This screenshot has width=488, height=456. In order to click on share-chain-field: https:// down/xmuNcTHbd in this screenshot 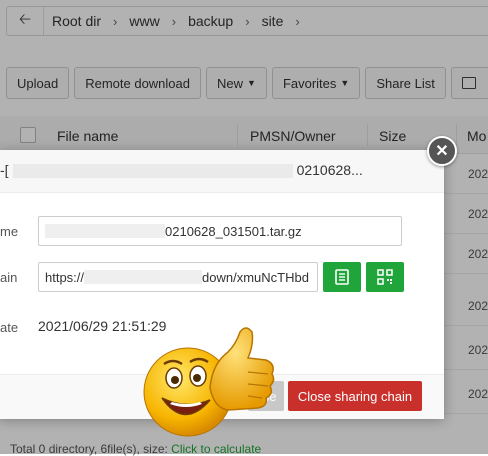, I will do `click(178, 277)`.